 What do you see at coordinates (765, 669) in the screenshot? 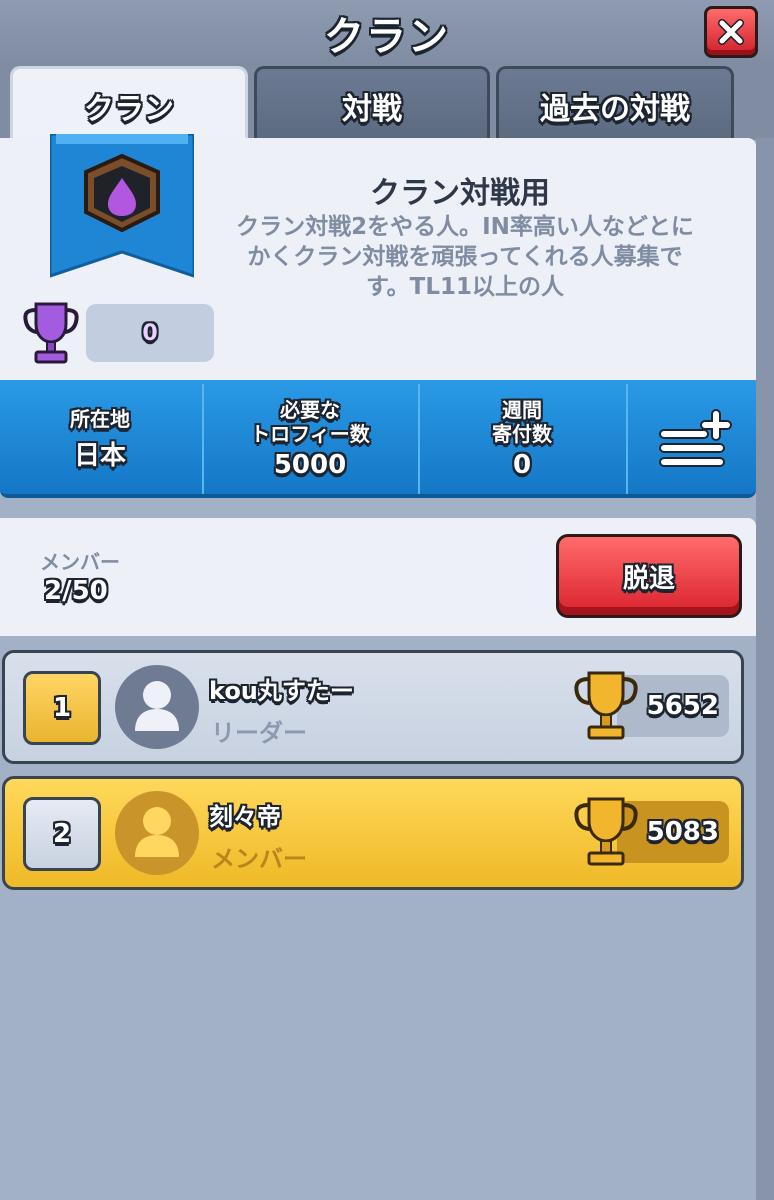
I see `scroll-edge` at bounding box center [765, 669].